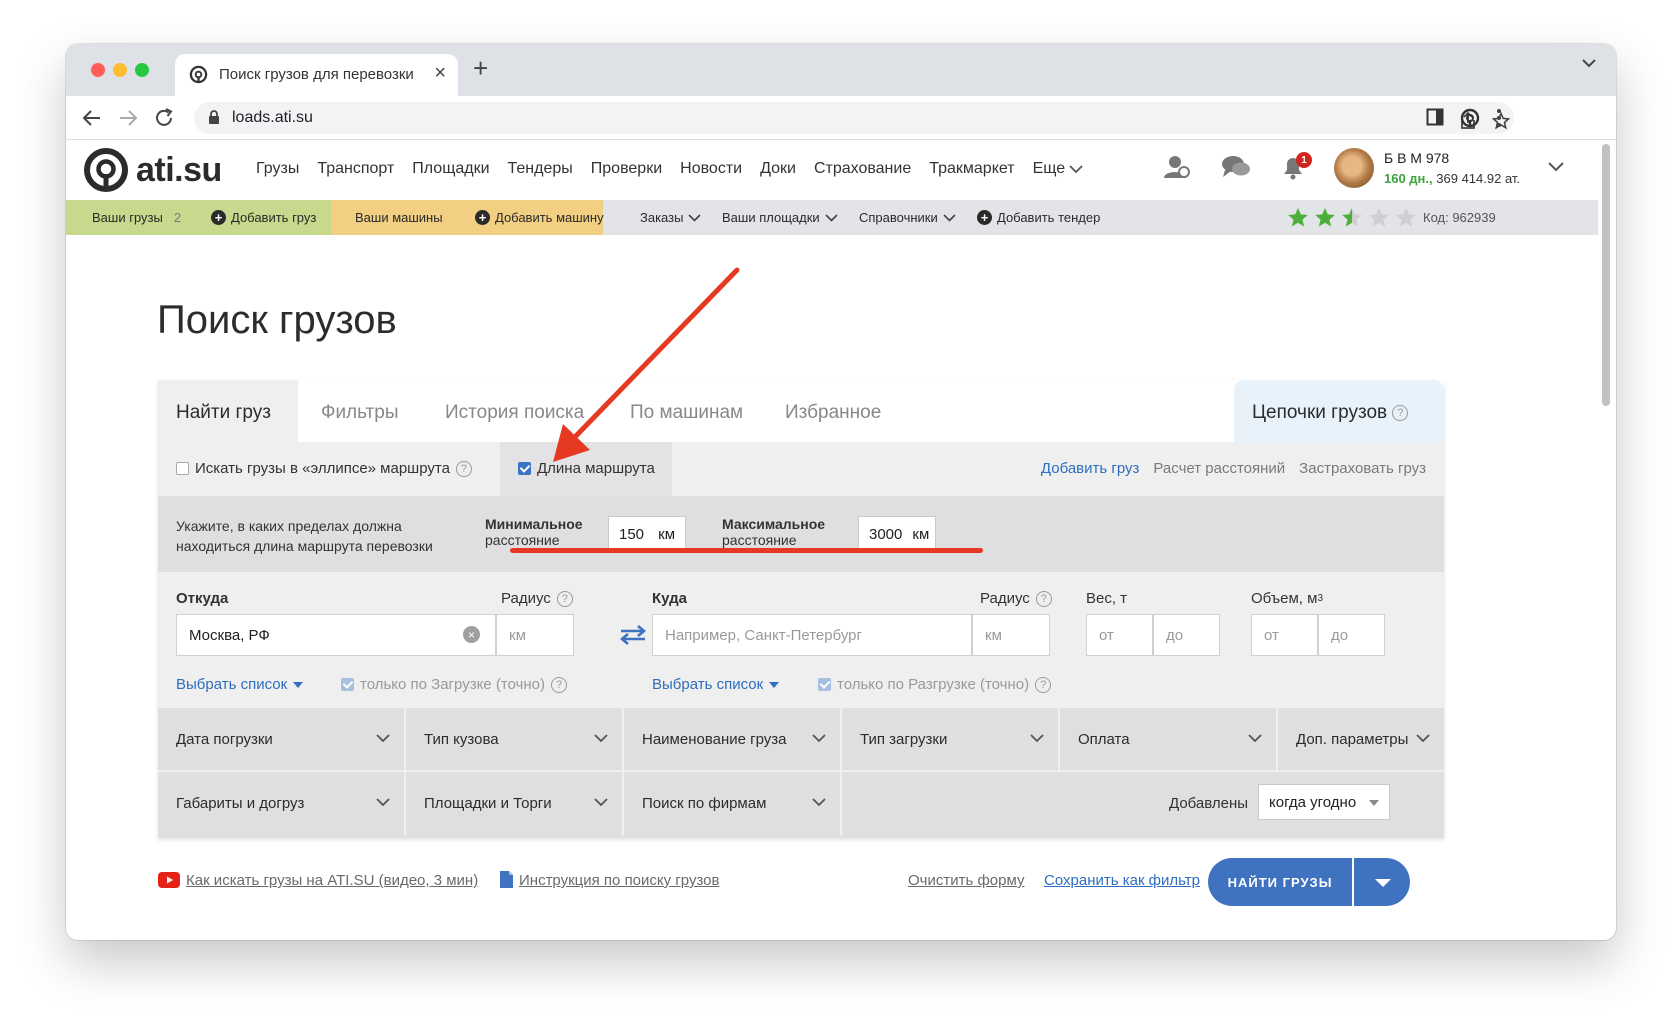  I want to click on tab-by-trucks: По машинам, so click(686, 413).